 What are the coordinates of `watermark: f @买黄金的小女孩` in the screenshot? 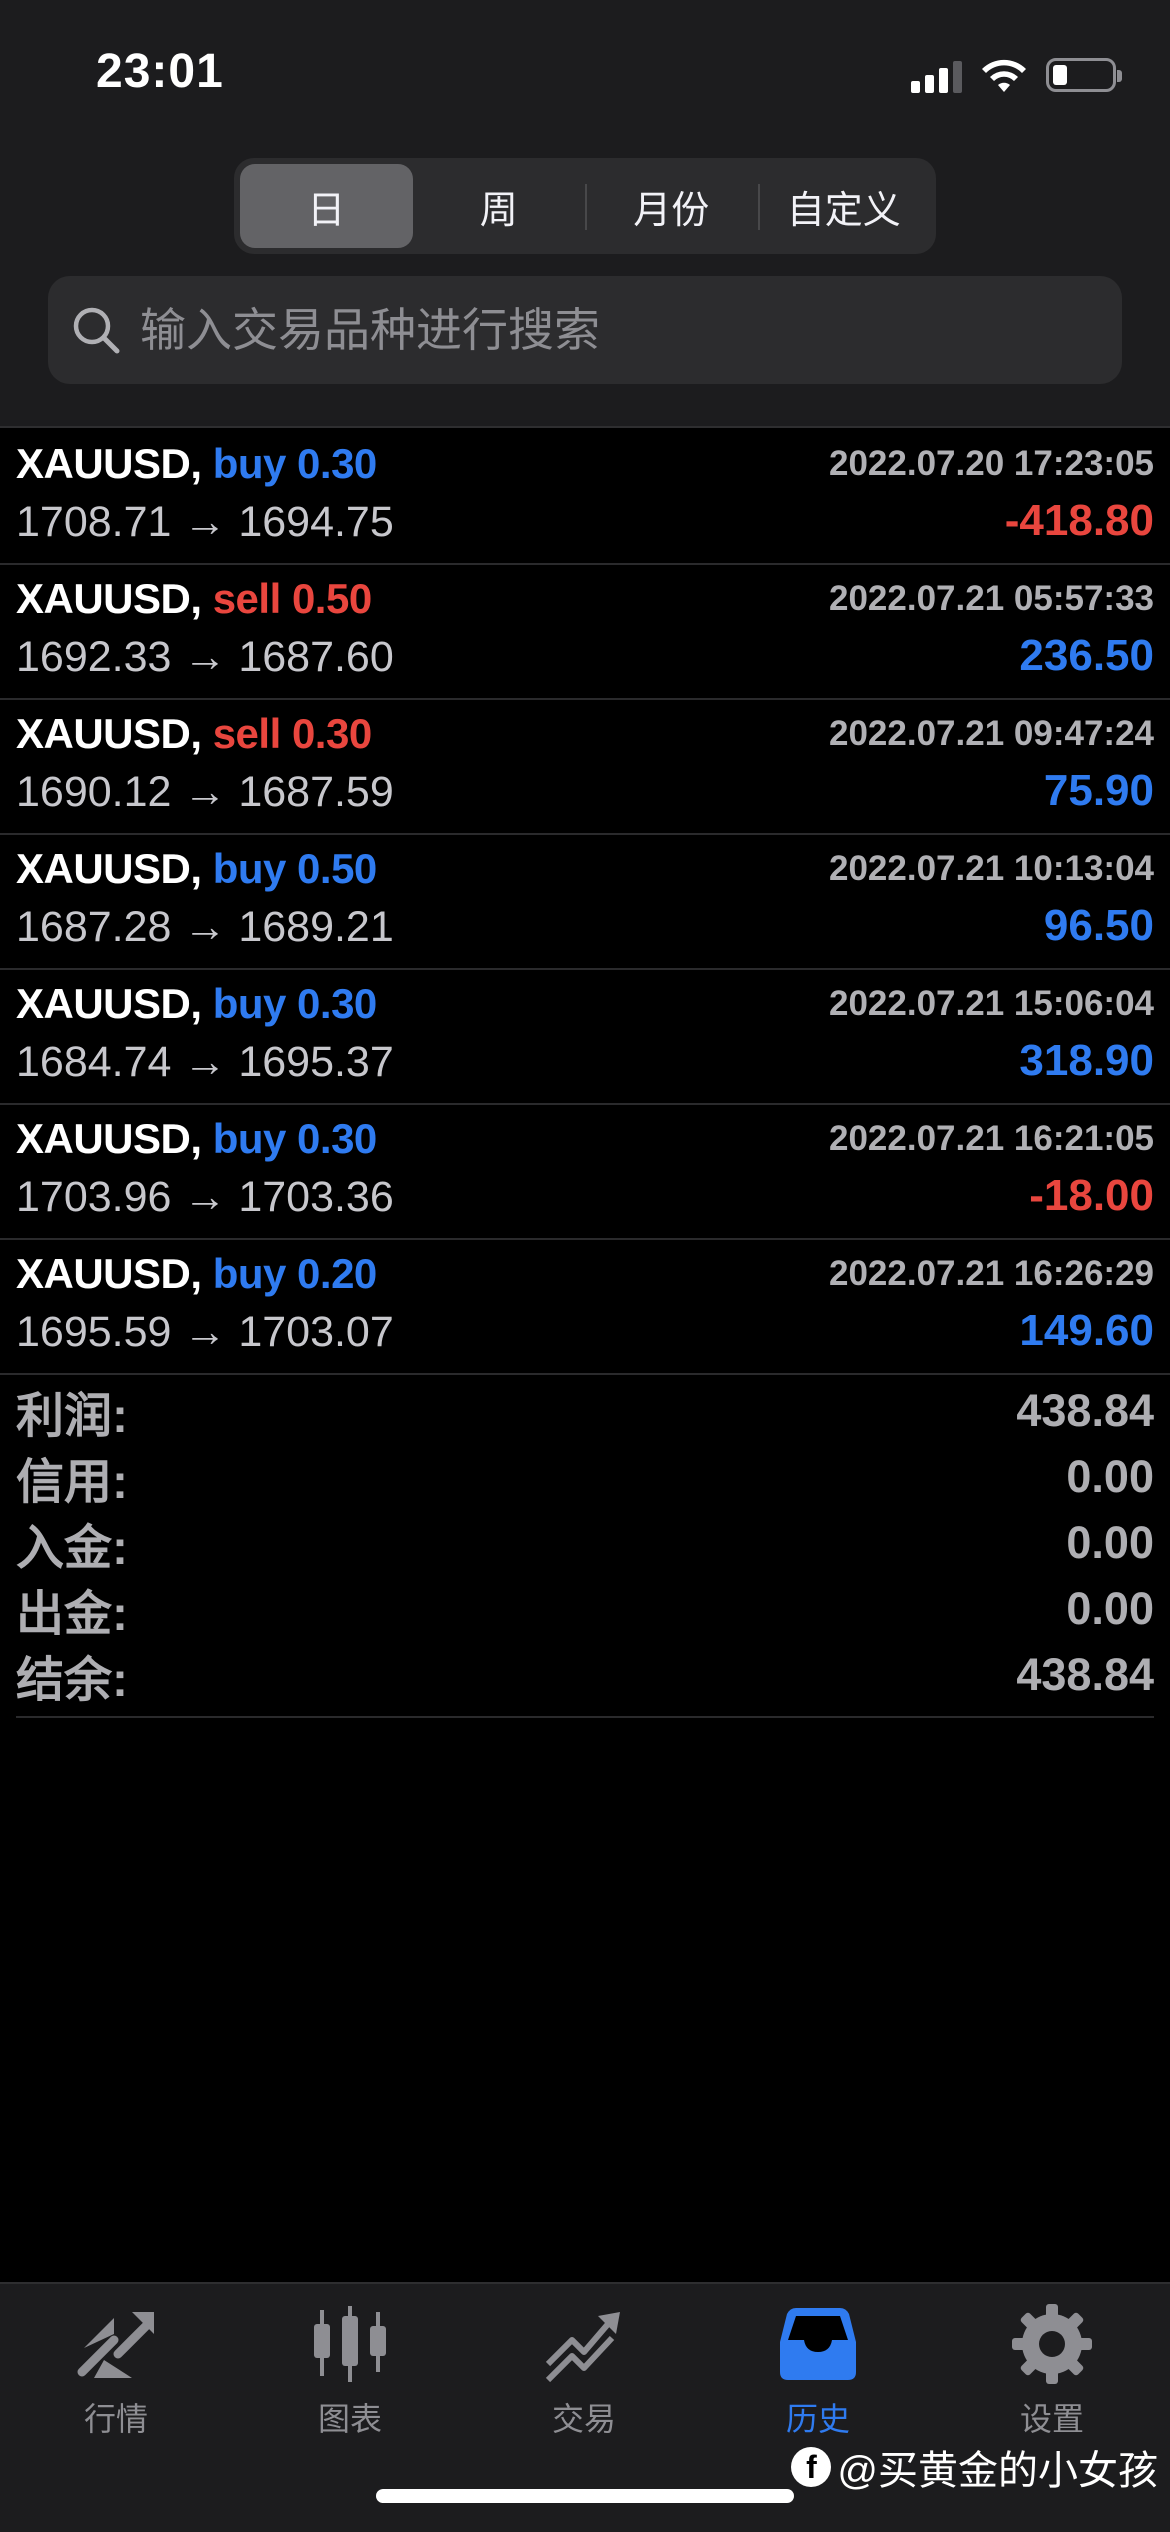 It's located at (974, 2467).